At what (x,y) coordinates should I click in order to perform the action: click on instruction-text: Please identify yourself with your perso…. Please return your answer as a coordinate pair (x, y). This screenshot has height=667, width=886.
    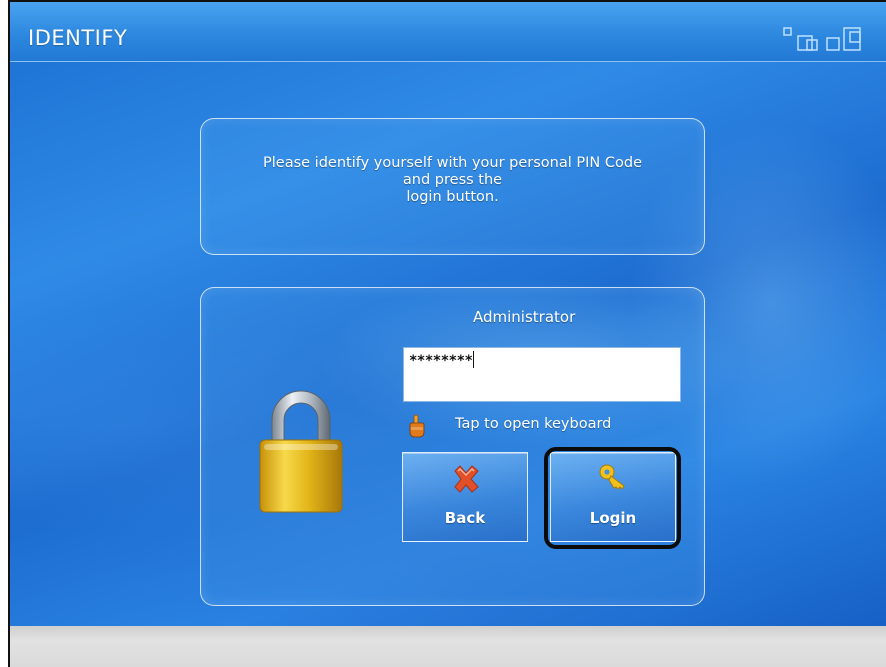
    Looking at the image, I should click on (452, 180).